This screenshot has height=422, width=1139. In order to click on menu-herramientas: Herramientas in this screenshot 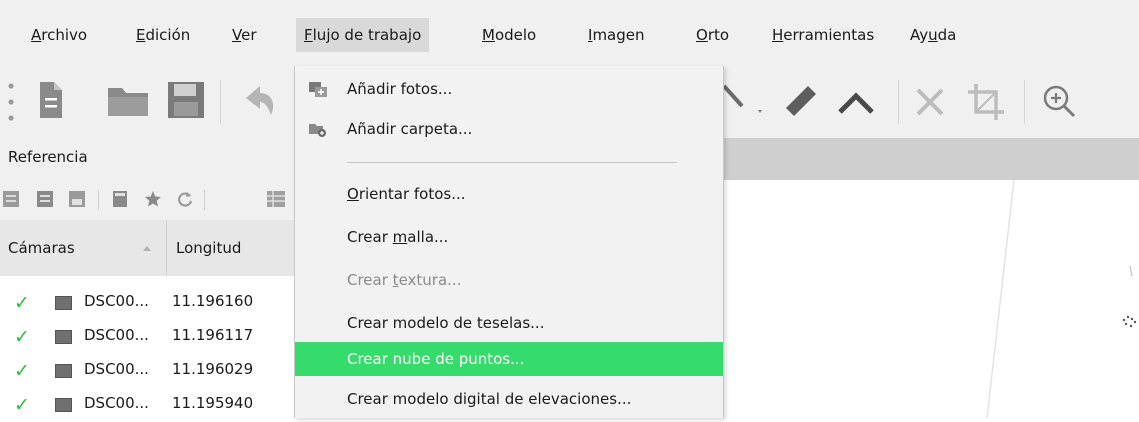, I will do `click(823, 35)`.